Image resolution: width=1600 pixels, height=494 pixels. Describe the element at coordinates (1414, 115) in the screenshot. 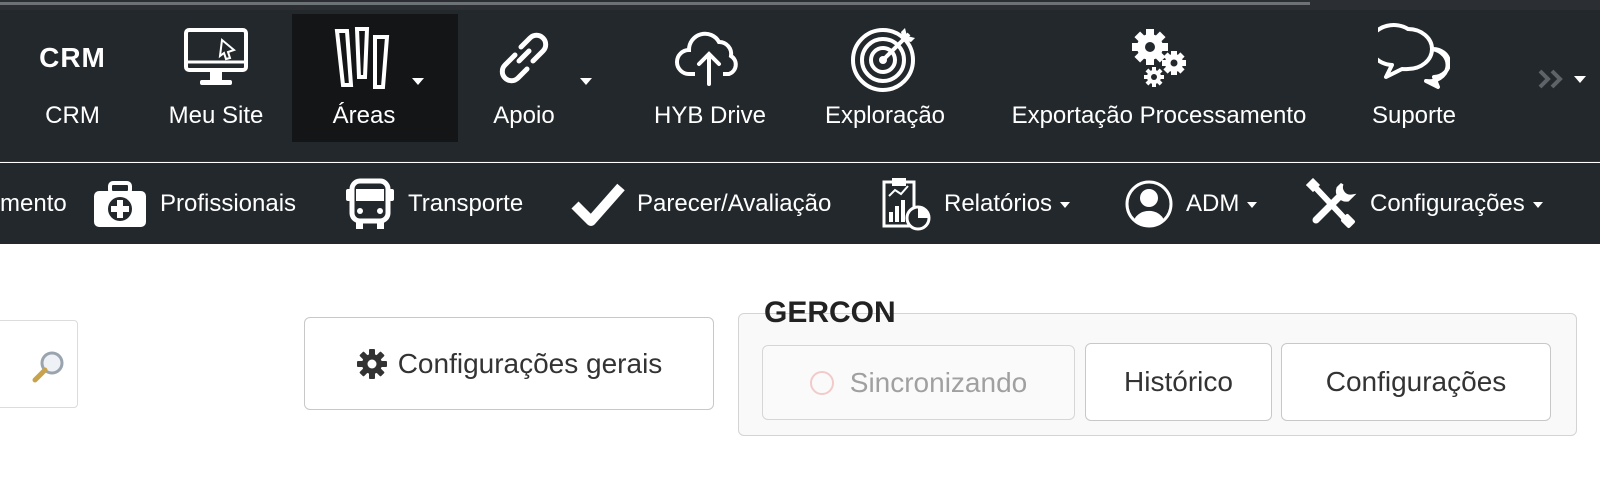

I see `nav-label-suporte: Suporte` at that location.